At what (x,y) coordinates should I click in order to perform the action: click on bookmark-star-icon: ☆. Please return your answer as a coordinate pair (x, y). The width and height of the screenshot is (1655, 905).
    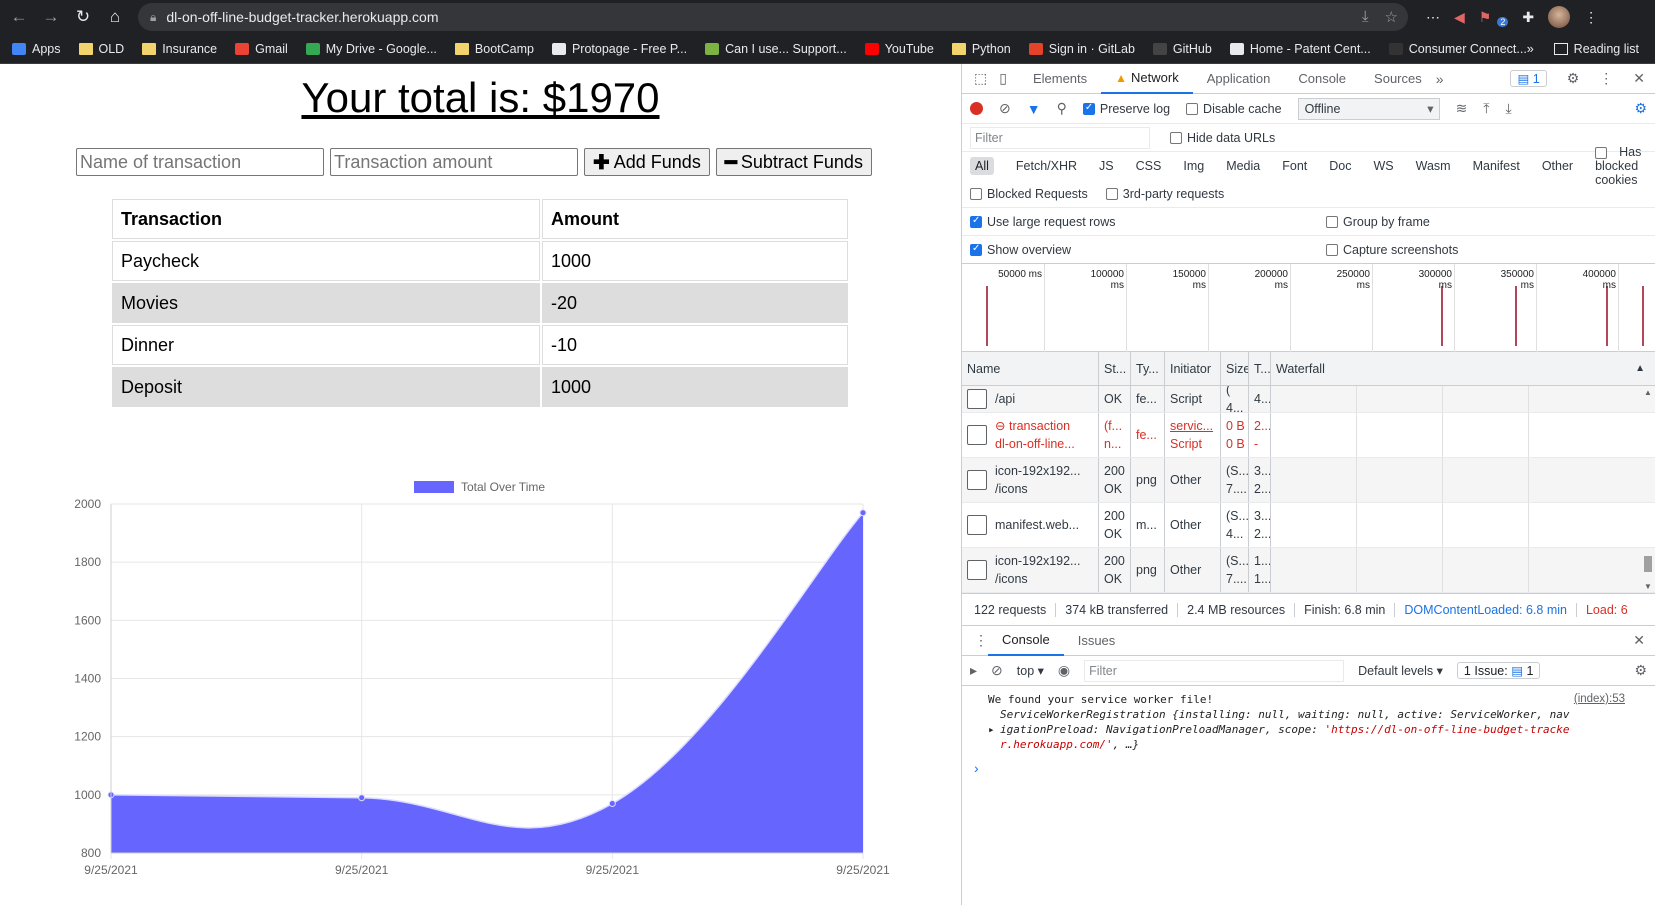
    Looking at the image, I should click on (1391, 17).